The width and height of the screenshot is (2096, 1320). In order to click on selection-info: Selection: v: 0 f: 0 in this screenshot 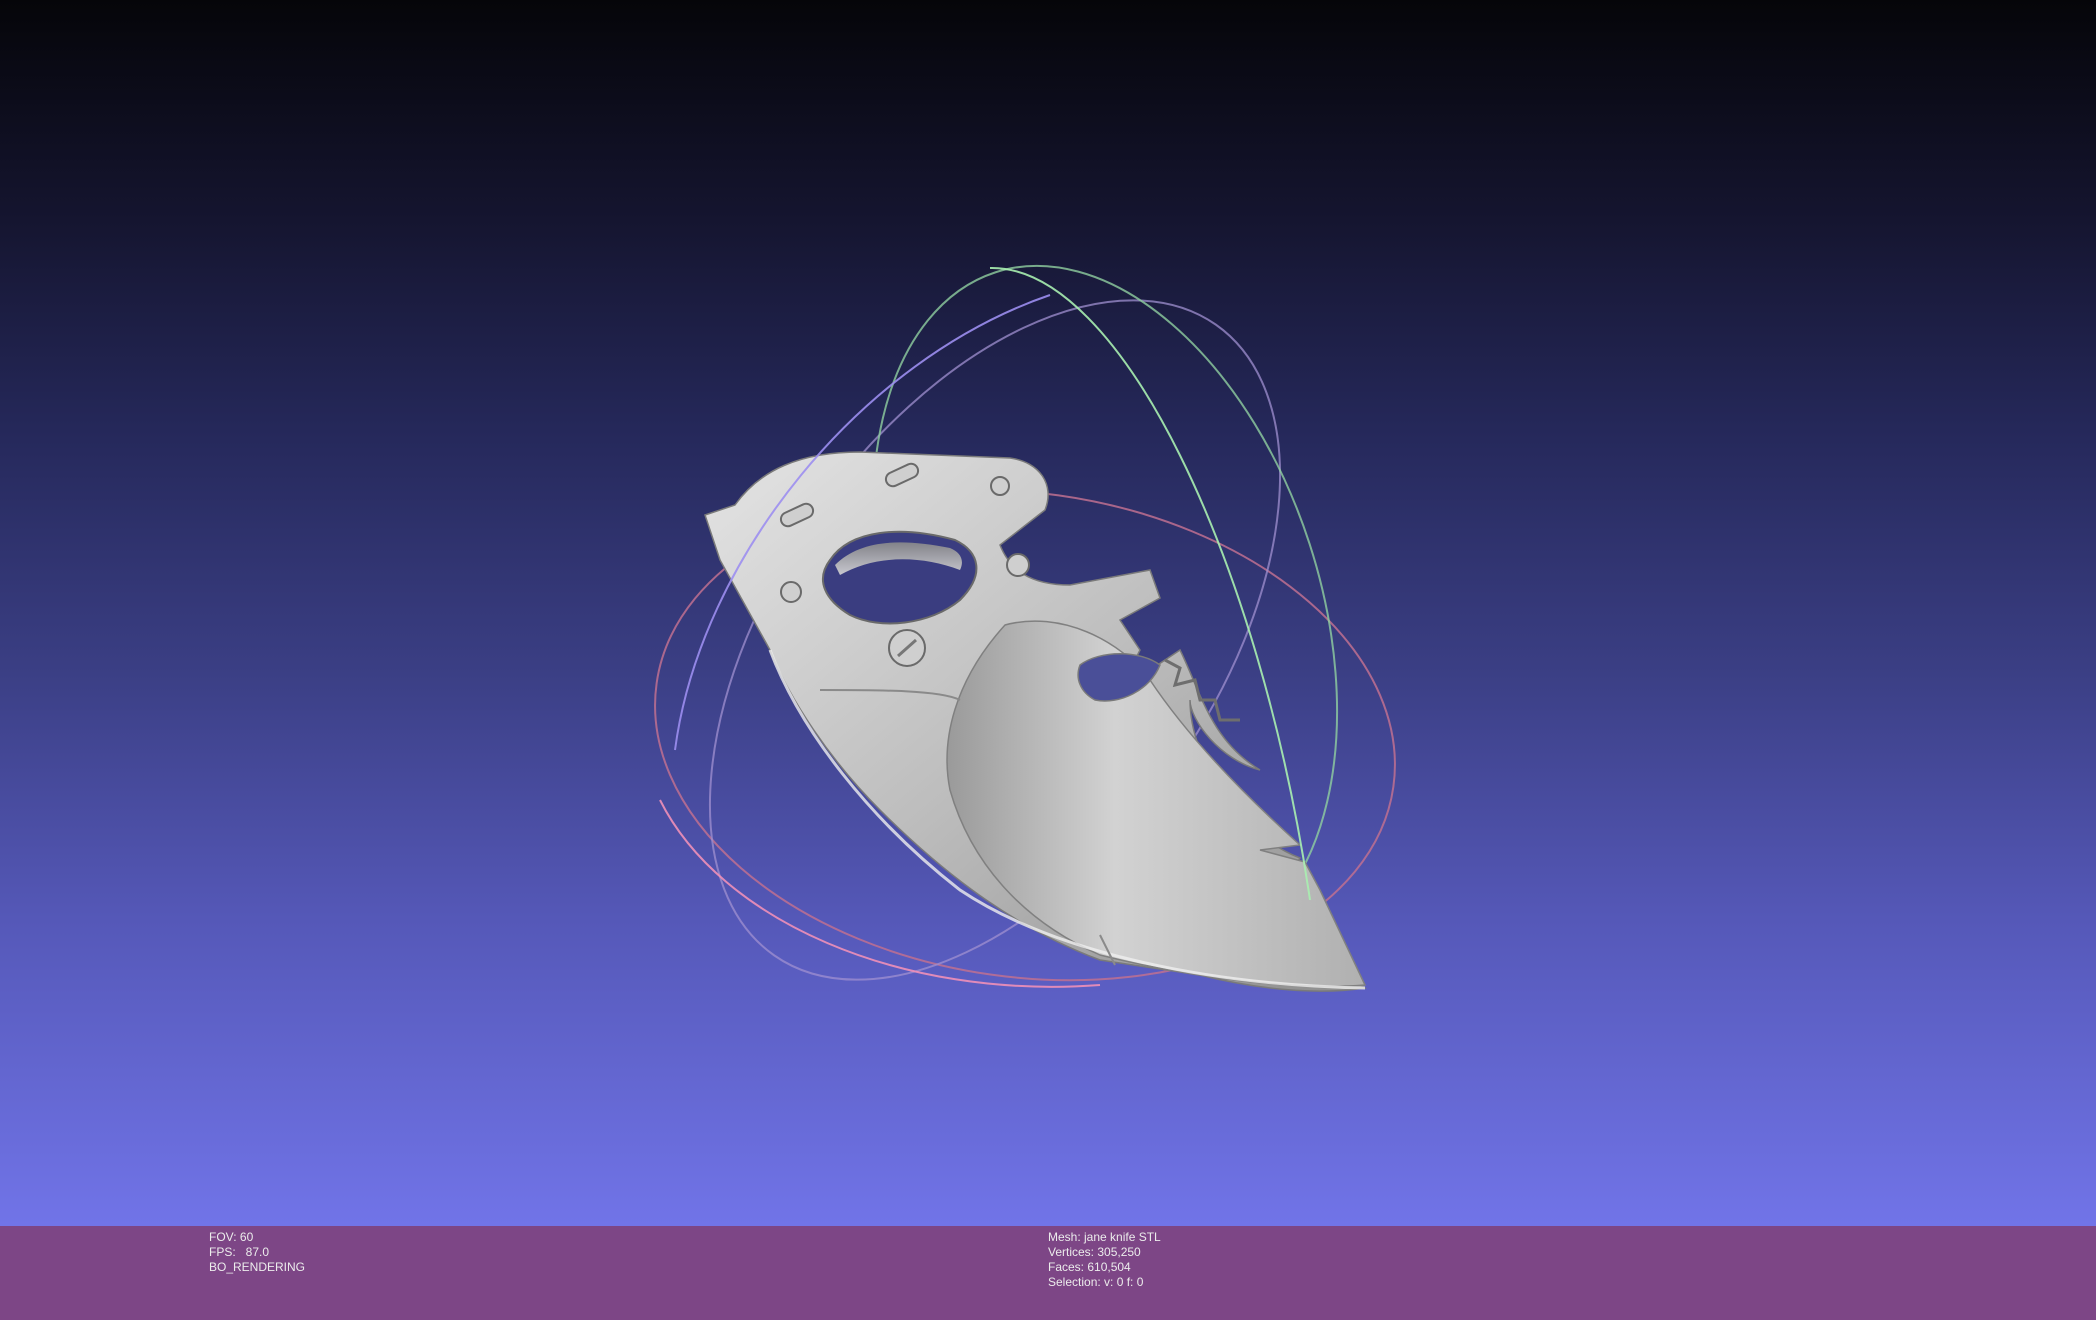, I will do `click(1096, 1282)`.